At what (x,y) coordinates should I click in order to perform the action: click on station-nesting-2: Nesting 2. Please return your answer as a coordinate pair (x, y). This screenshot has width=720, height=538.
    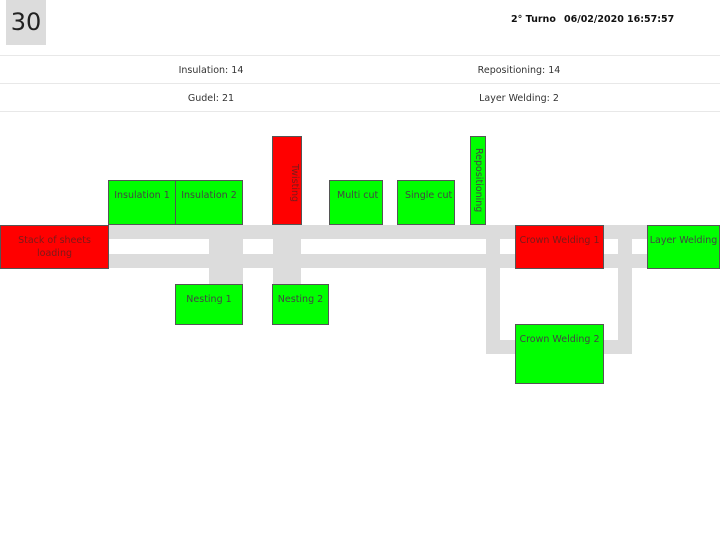
    Looking at the image, I should click on (300, 304).